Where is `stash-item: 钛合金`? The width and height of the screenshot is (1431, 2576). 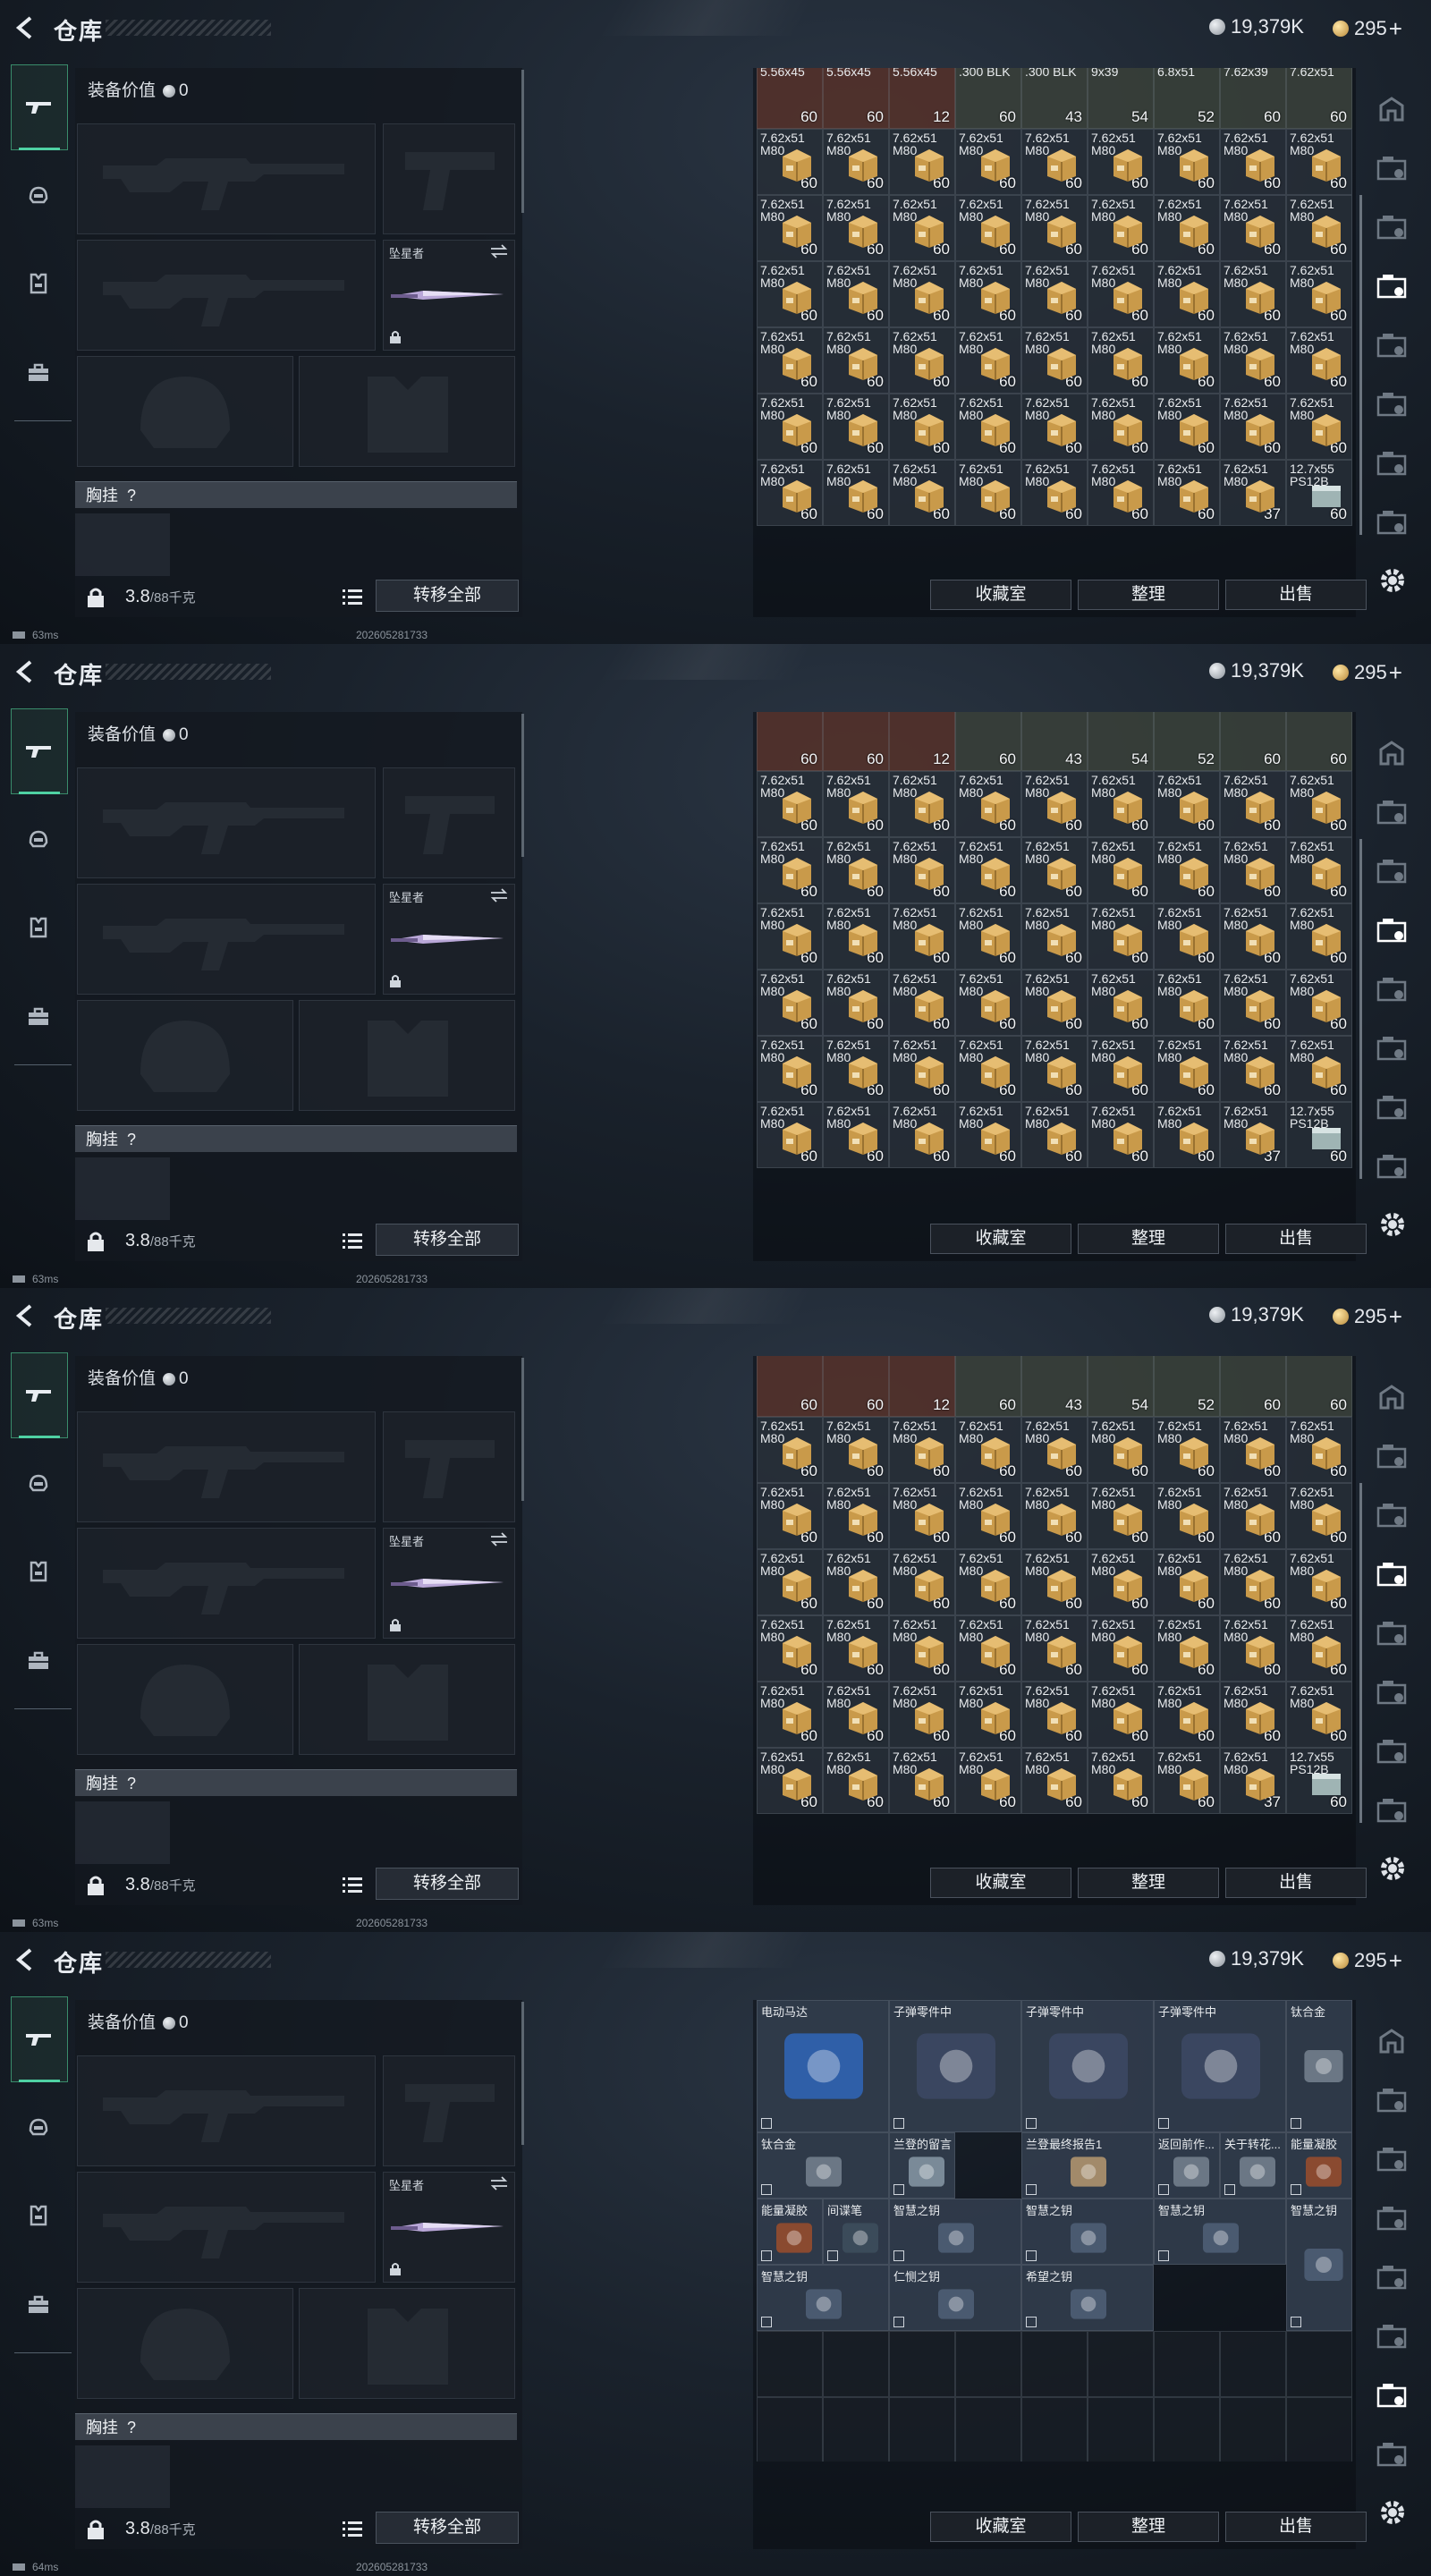
stash-item: 钛合金 is located at coordinates (823, 2165).